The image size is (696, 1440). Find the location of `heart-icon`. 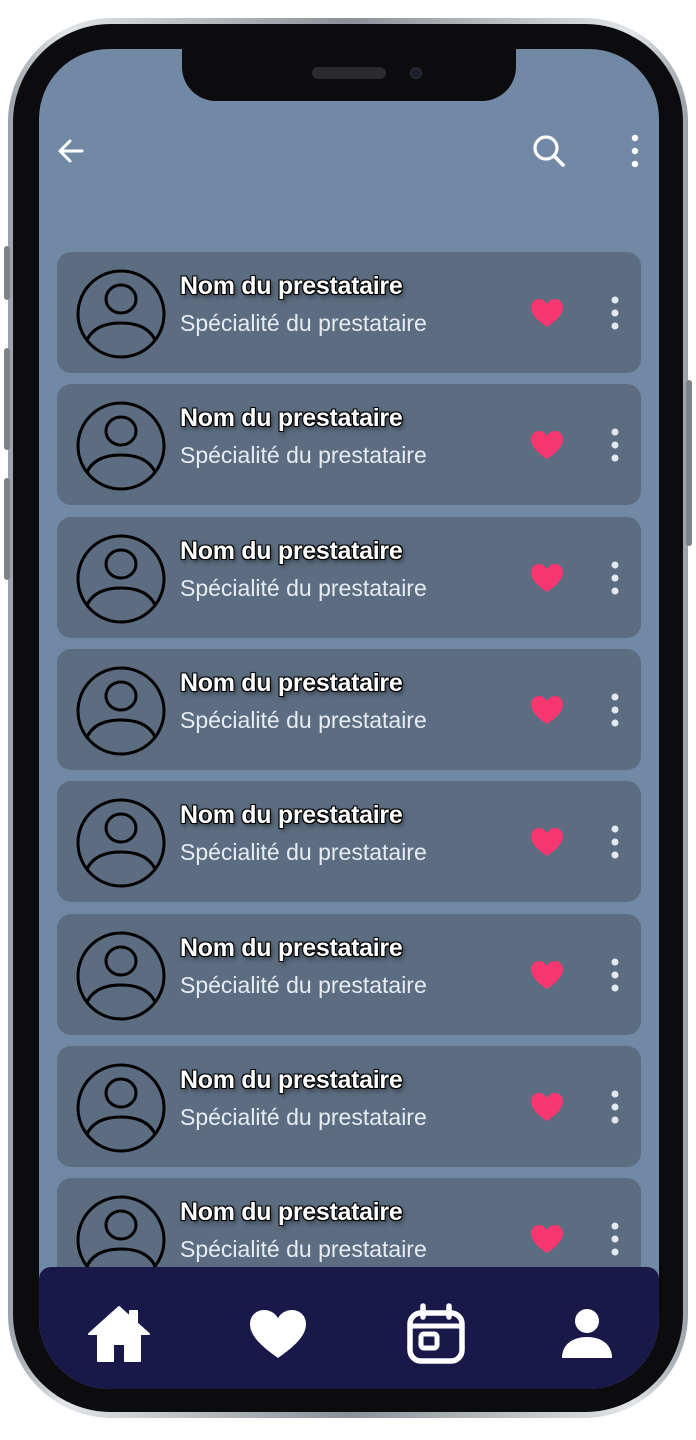

heart-icon is located at coordinates (278, 1334).